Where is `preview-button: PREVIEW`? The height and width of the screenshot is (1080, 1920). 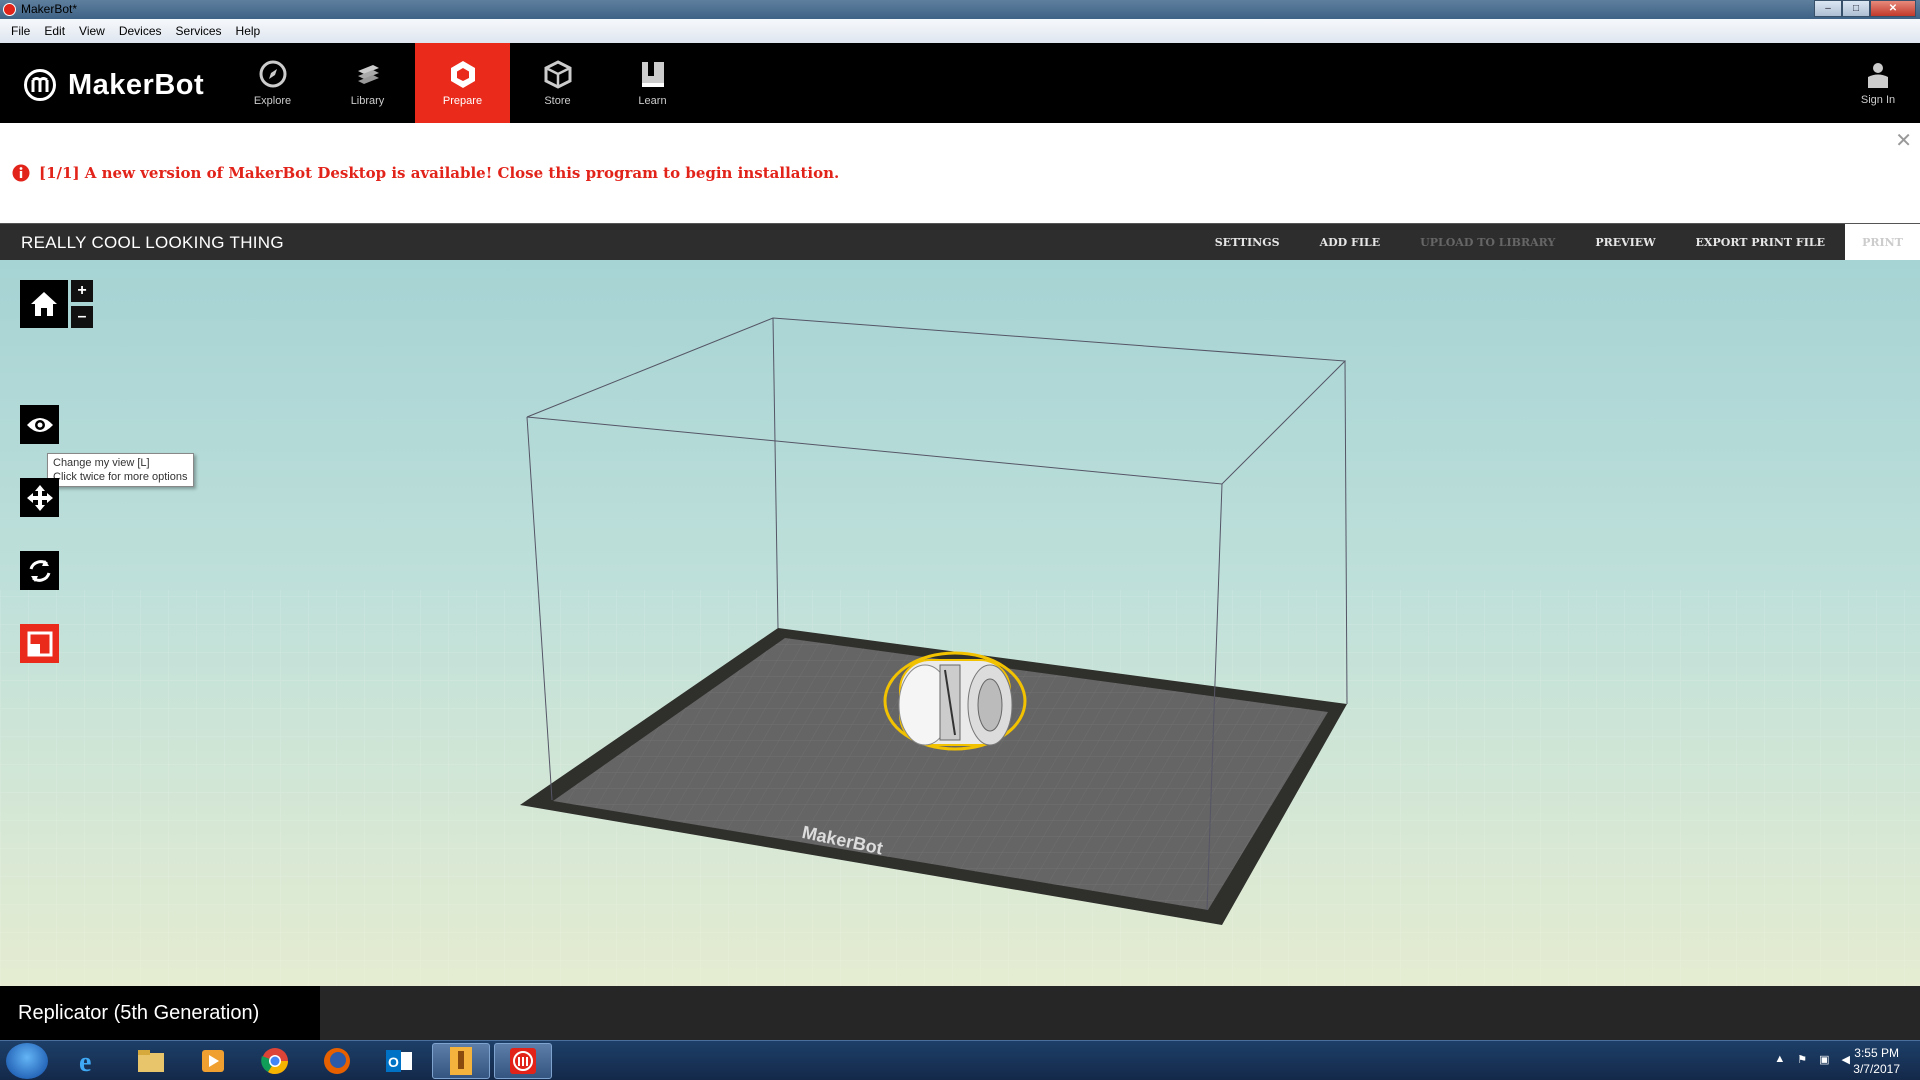
preview-button: PREVIEW is located at coordinates (1625, 242).